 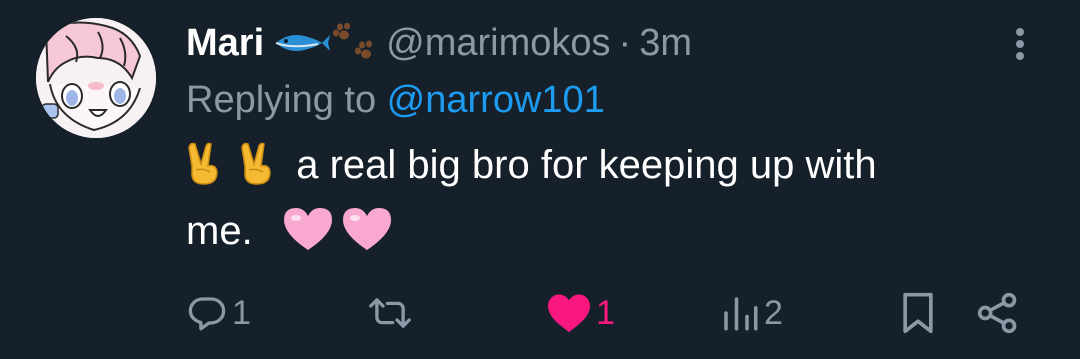 I want to click on tweet-actions: 1 1 2, so click(x=613, y=313).